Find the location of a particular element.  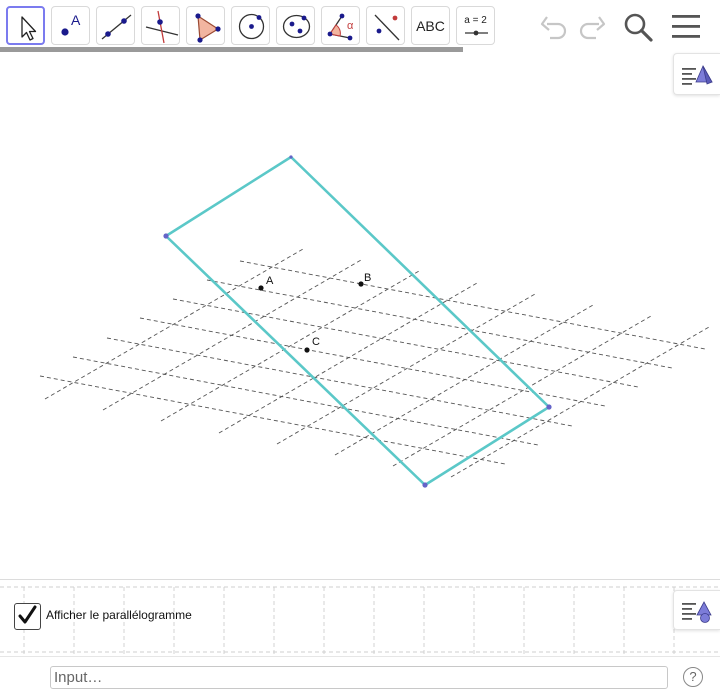

toolbar: A α ABC a = 2 is located at coordinates (360, 26).